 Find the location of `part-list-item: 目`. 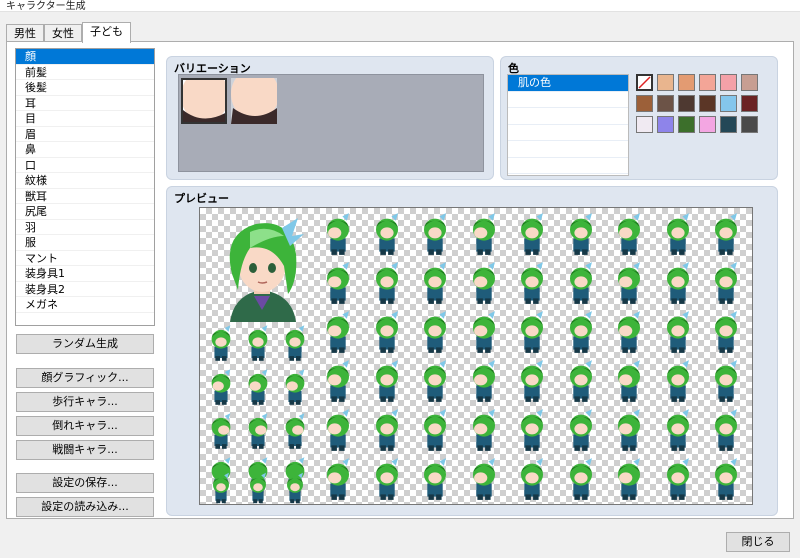

part-list-item: 目 is located at coordinates (85, 119).